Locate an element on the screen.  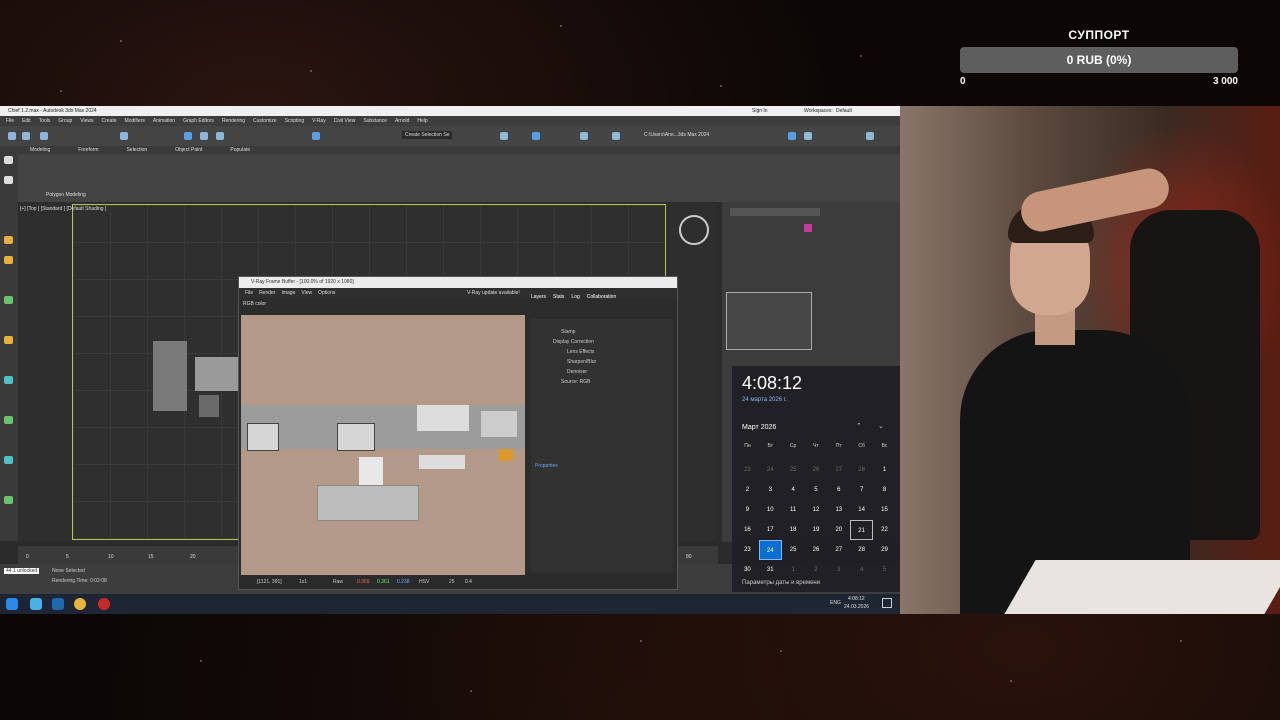
sign-in-button: Sign In is located at coordinates (760, 111).